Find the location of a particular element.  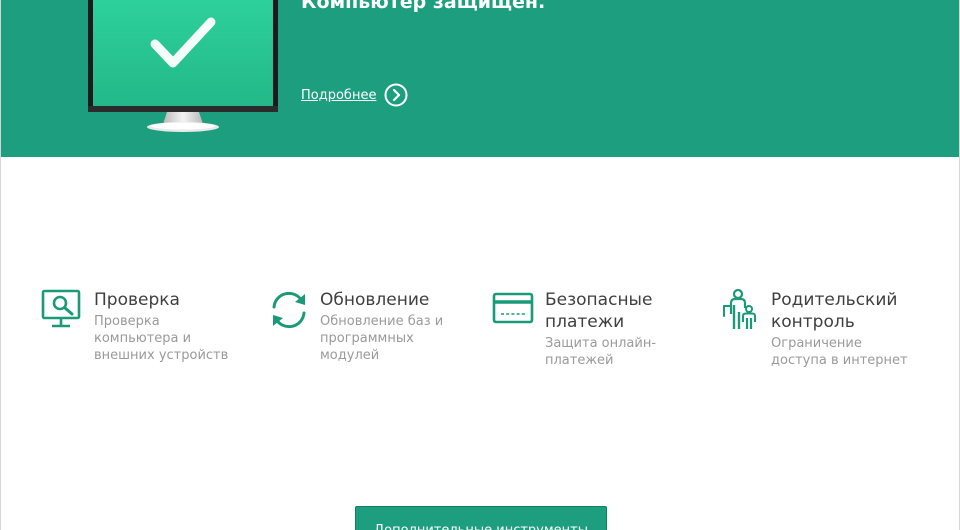

protection-status-title: Компьютер защищен. is located at coordinates (423, 6).